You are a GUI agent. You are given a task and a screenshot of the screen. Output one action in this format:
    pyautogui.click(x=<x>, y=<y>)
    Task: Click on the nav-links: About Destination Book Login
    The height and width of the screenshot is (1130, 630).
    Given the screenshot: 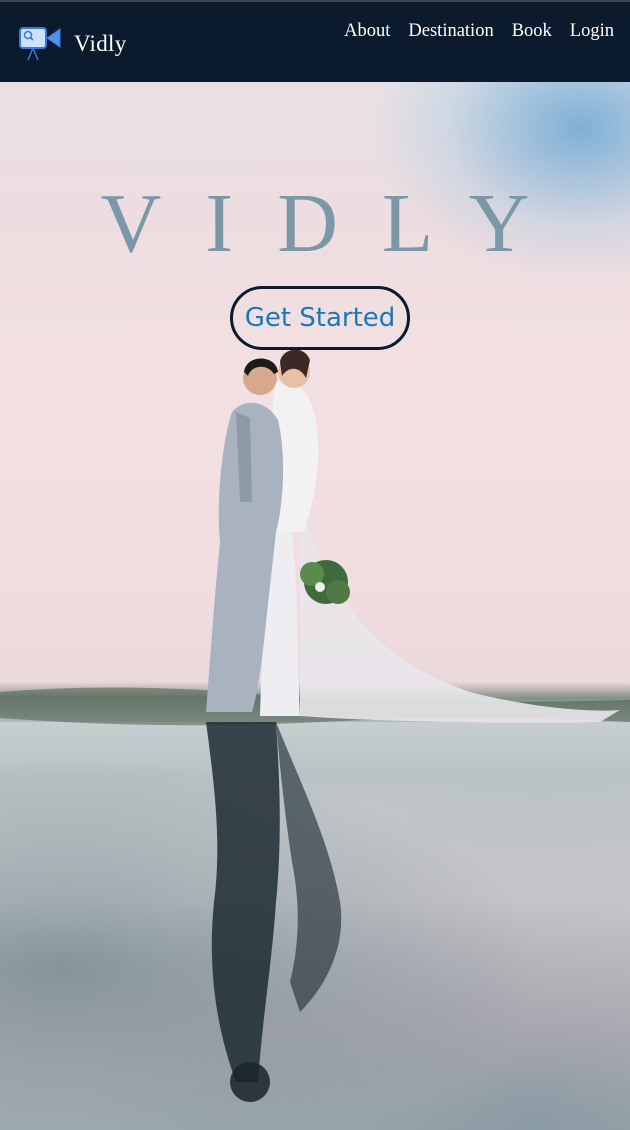 What is the action you would take?
    pyautogui.click(x=479, y=31)
    